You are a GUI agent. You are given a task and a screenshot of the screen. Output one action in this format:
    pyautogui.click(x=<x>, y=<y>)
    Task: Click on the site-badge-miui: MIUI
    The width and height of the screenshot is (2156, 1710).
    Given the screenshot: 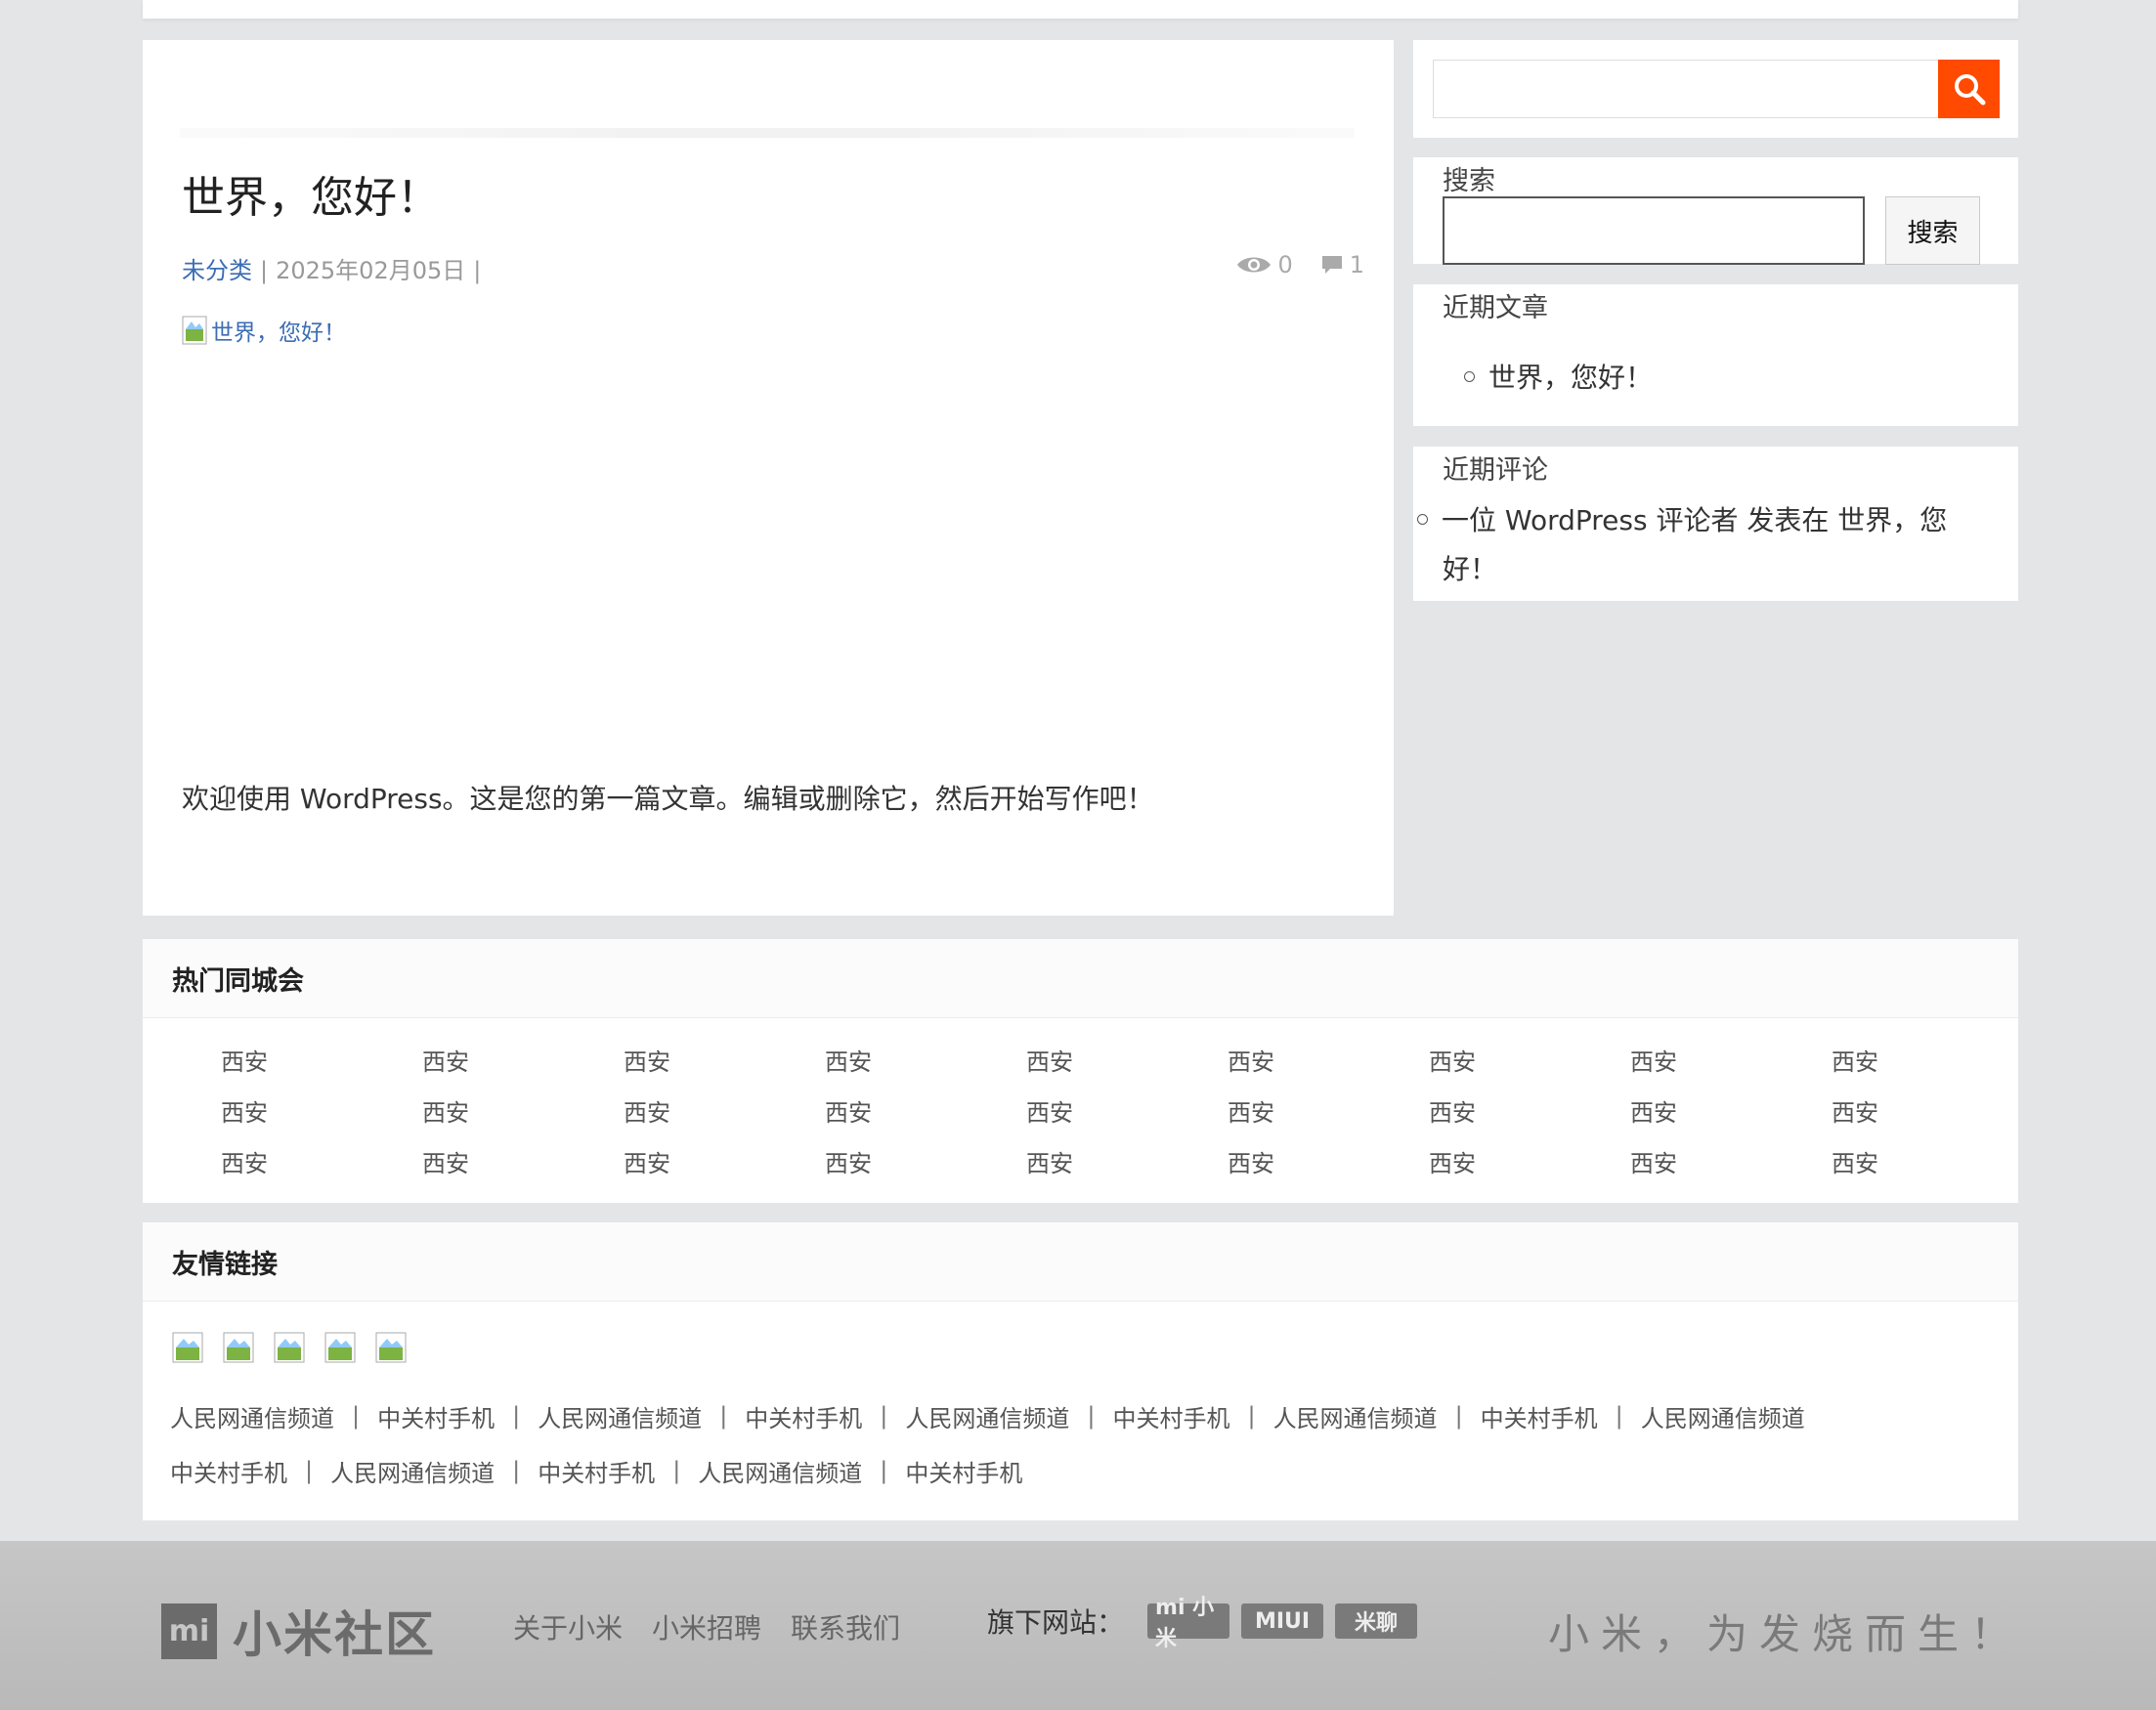 What is the action you would take?
    pyautogui.click(x=1282, y=1621)
    